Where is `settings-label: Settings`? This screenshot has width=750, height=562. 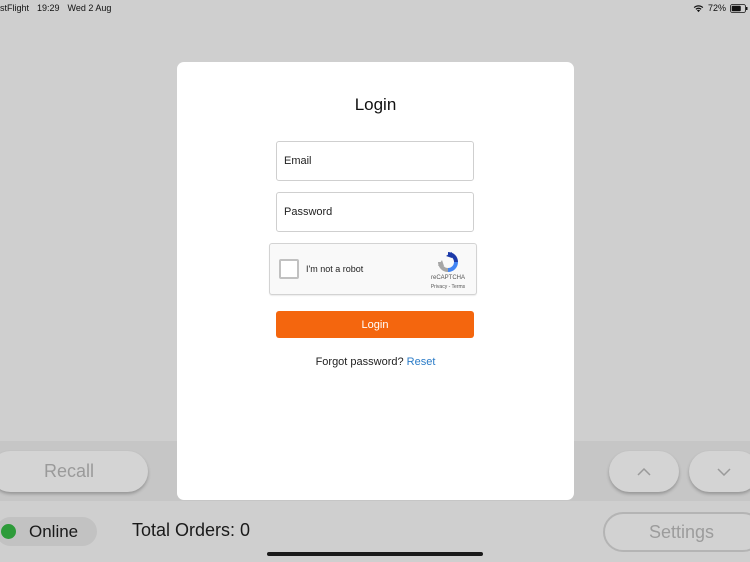 settings-label: Settings is located at coordinates (682, 531).